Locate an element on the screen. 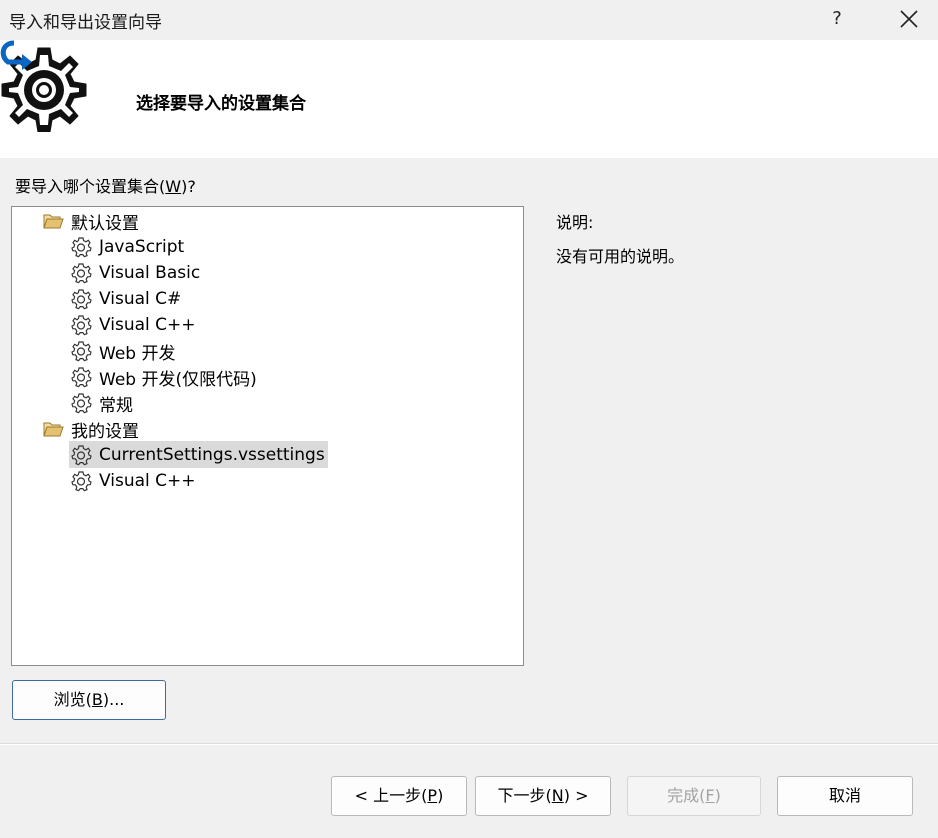 This screenshot has width=938, height=838. tree-item-web-dev: Web 开发 is located at coordinates (123, 352).